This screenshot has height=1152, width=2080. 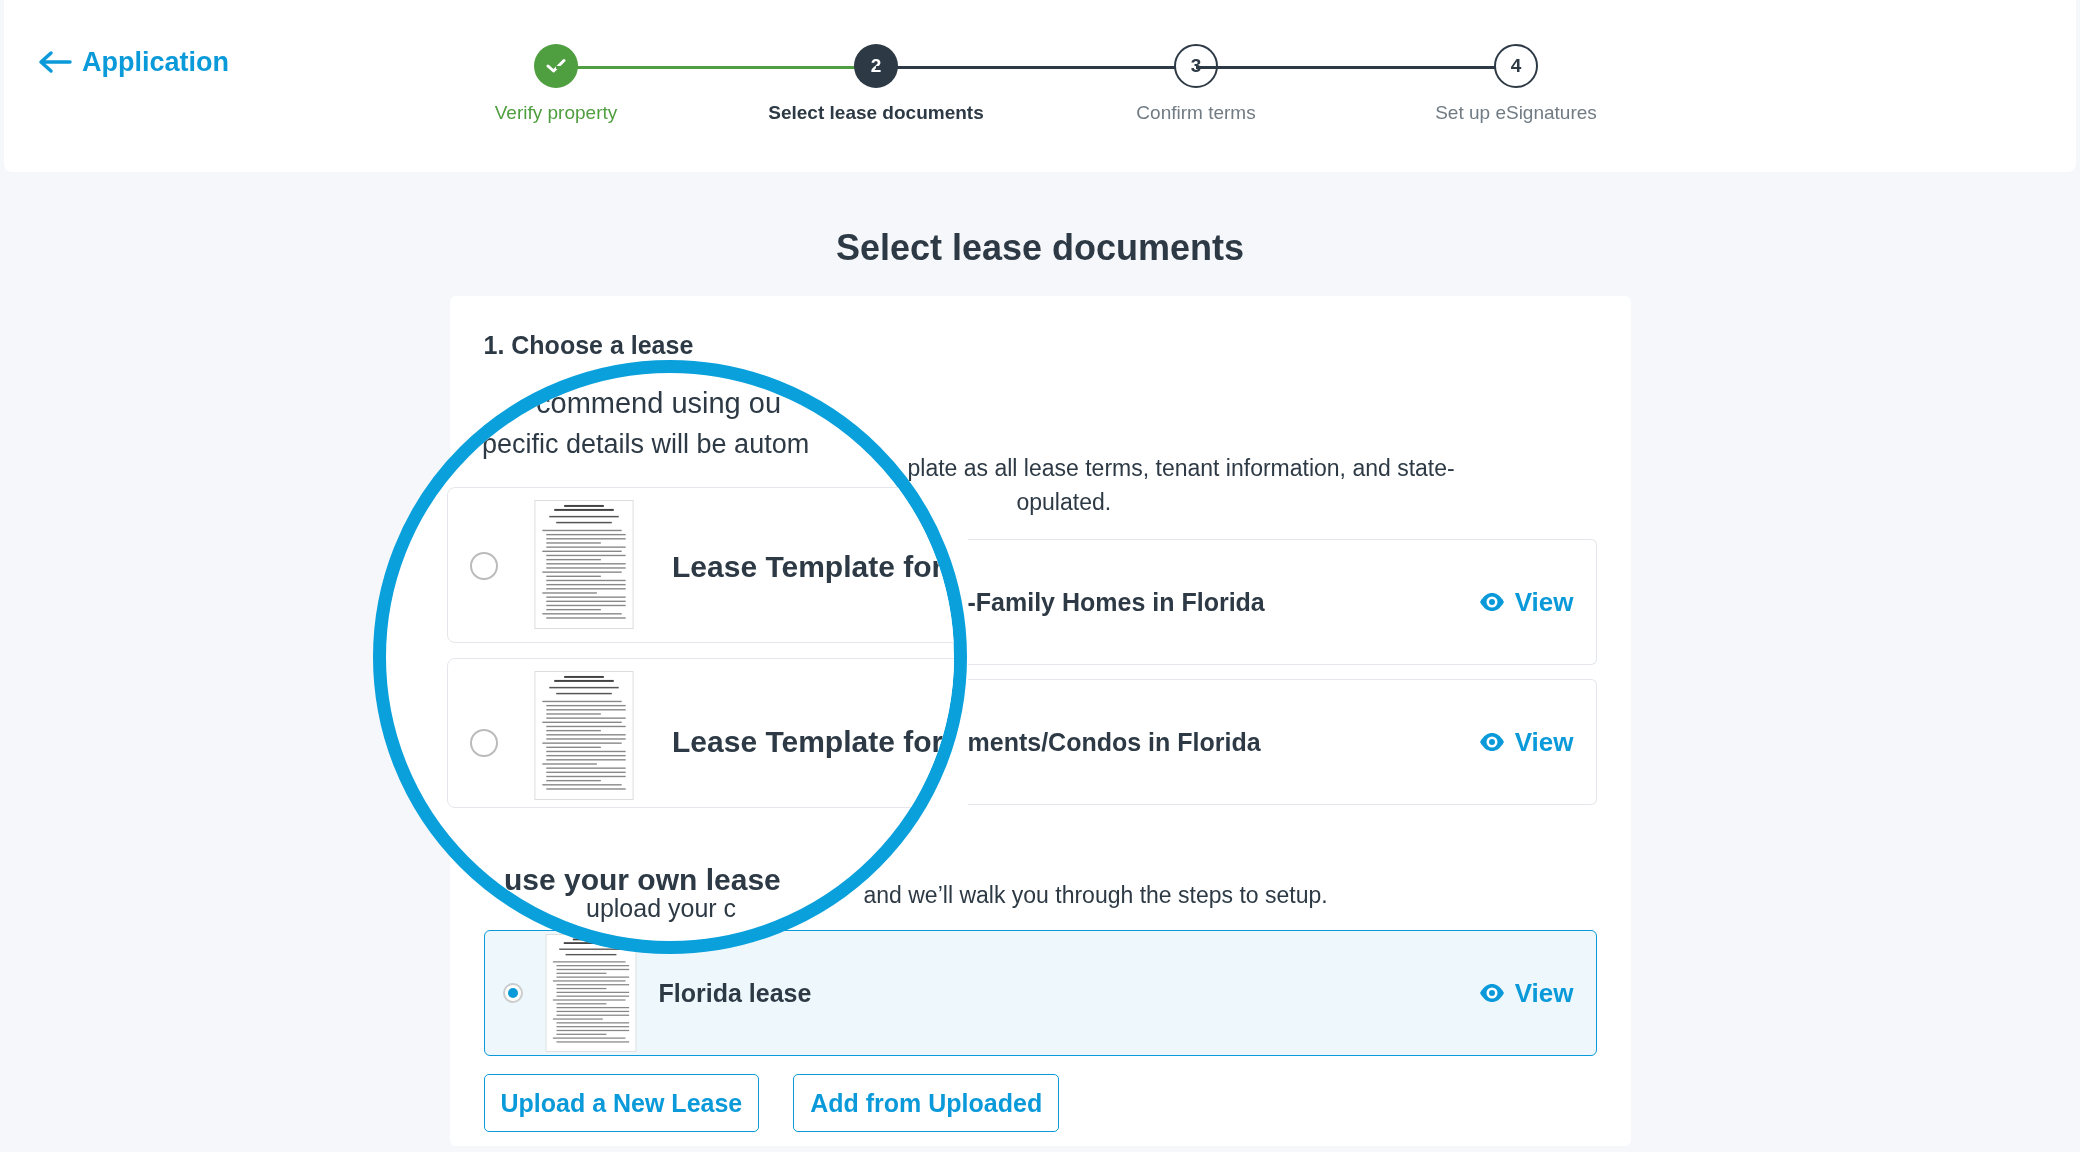 I want to click on step-label: Select lease documents, so click(x=876, y=113).